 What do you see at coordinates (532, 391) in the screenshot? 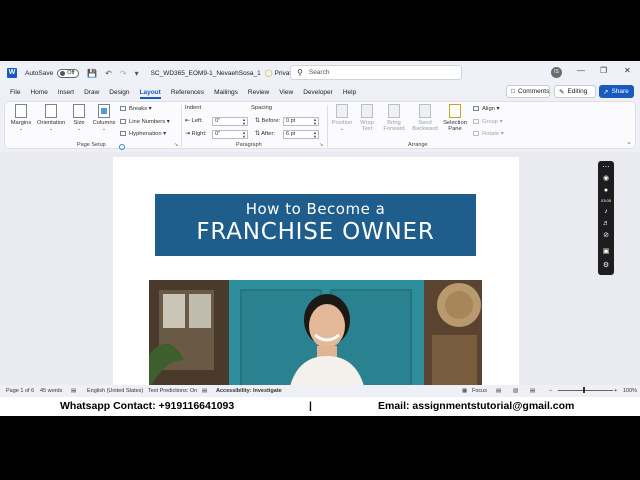
I see `web-layout-icon: ▤` at bounding box center [532, 391].